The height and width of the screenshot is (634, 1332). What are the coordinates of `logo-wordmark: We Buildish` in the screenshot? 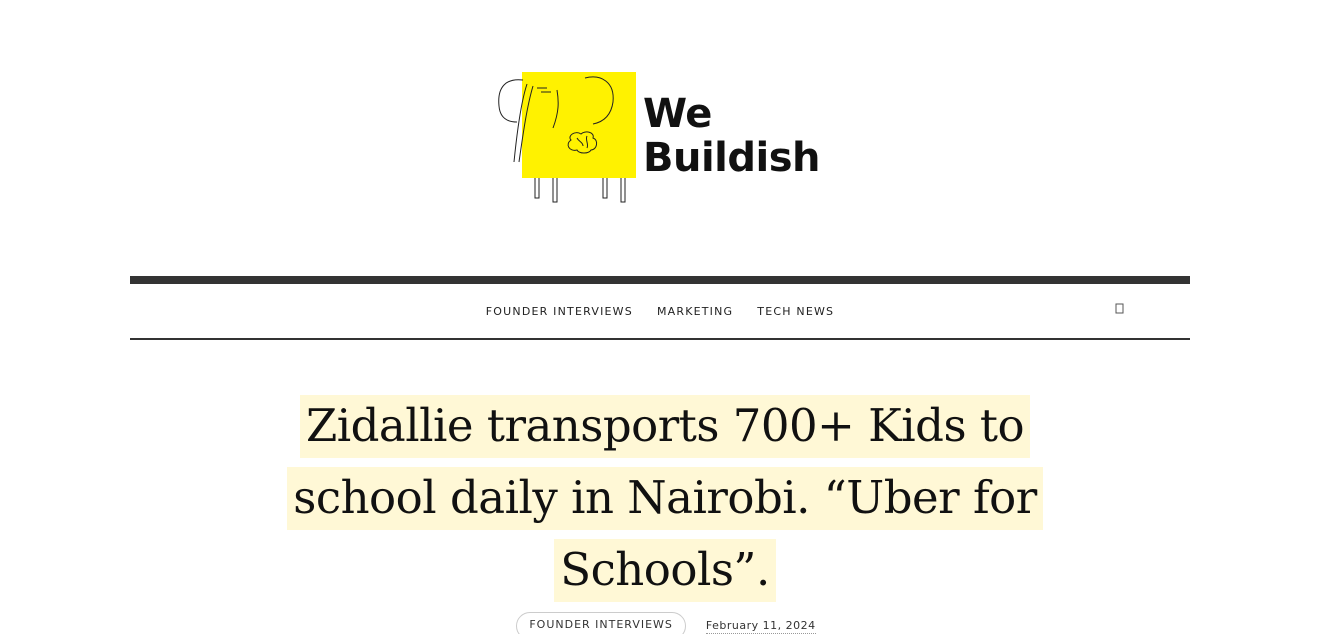 It's located at (732, 136).